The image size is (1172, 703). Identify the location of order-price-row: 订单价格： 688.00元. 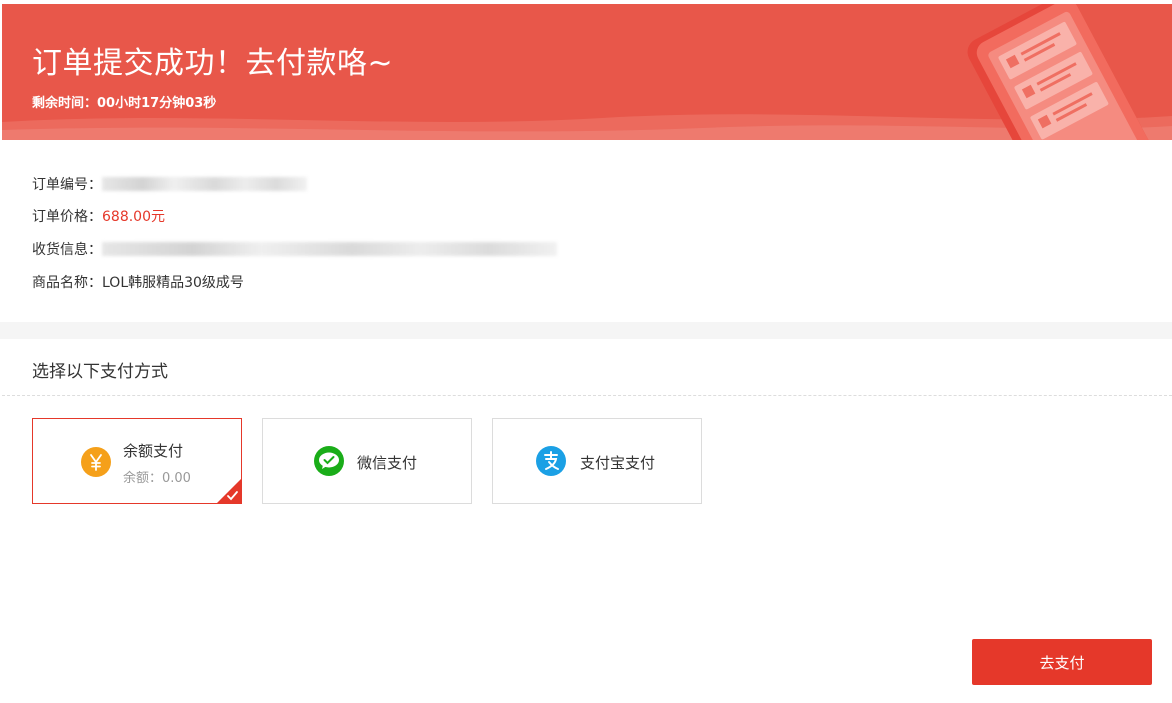
(98, 216).